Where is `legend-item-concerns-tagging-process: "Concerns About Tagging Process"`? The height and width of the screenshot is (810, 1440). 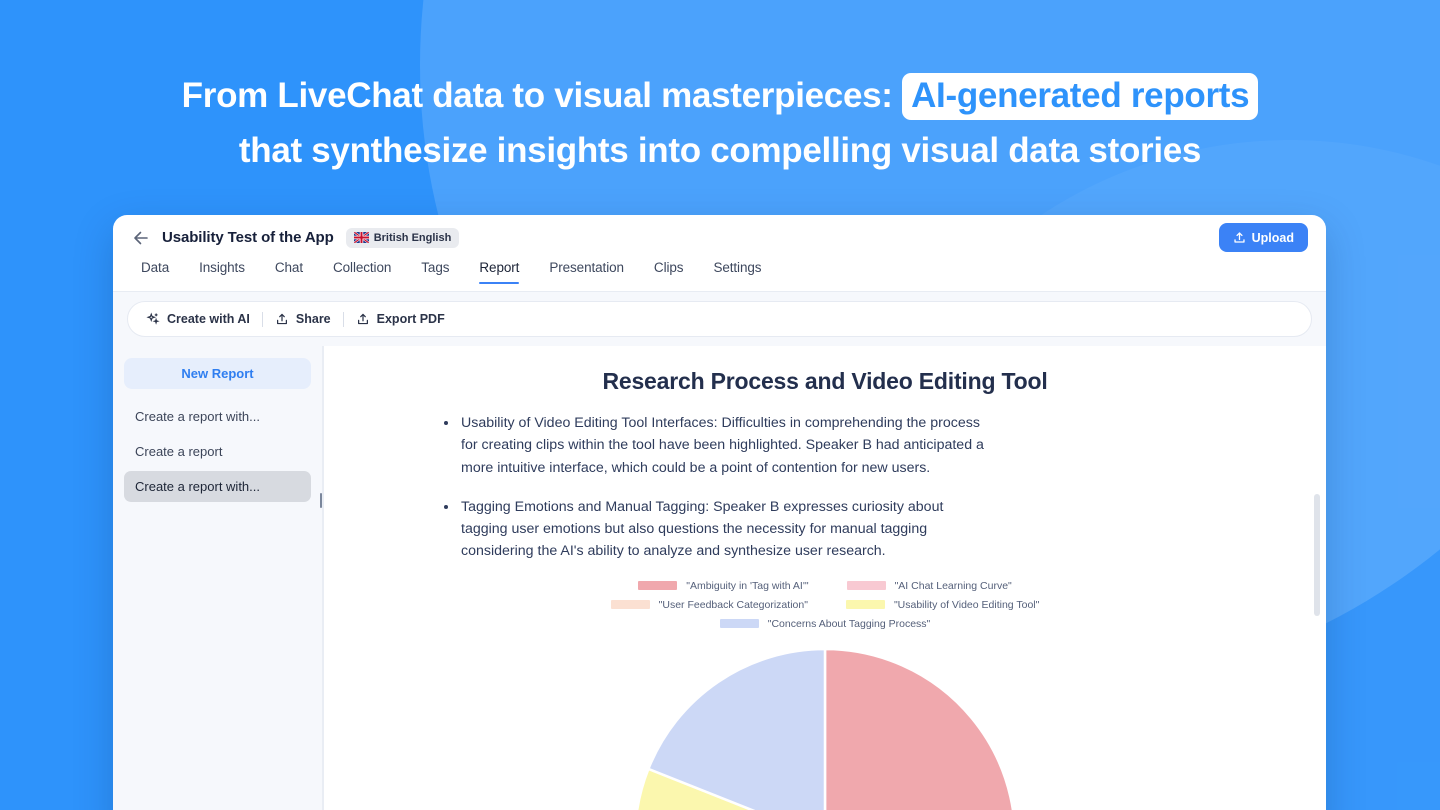 legend-item-concerns-tagging-process: "Concerns About Tagging Process" is located at coordinates (825, 623).